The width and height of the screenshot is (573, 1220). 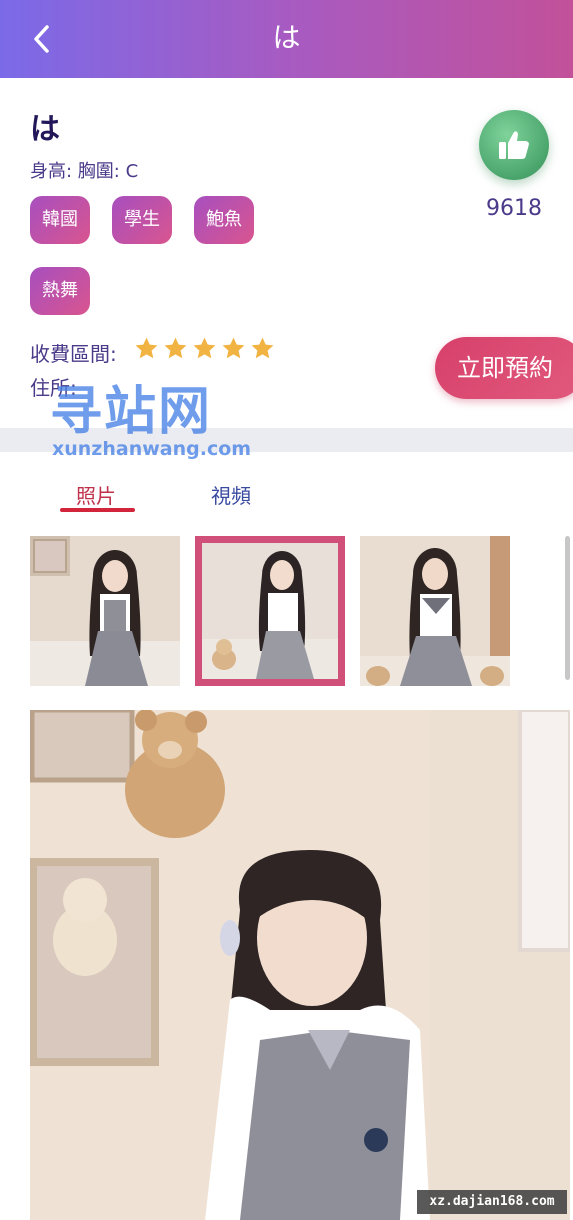 What do you see at coordinates (231, 494) in the screenshot?
I see `tab-videos: 視頻` at bounding box center [231, 494].